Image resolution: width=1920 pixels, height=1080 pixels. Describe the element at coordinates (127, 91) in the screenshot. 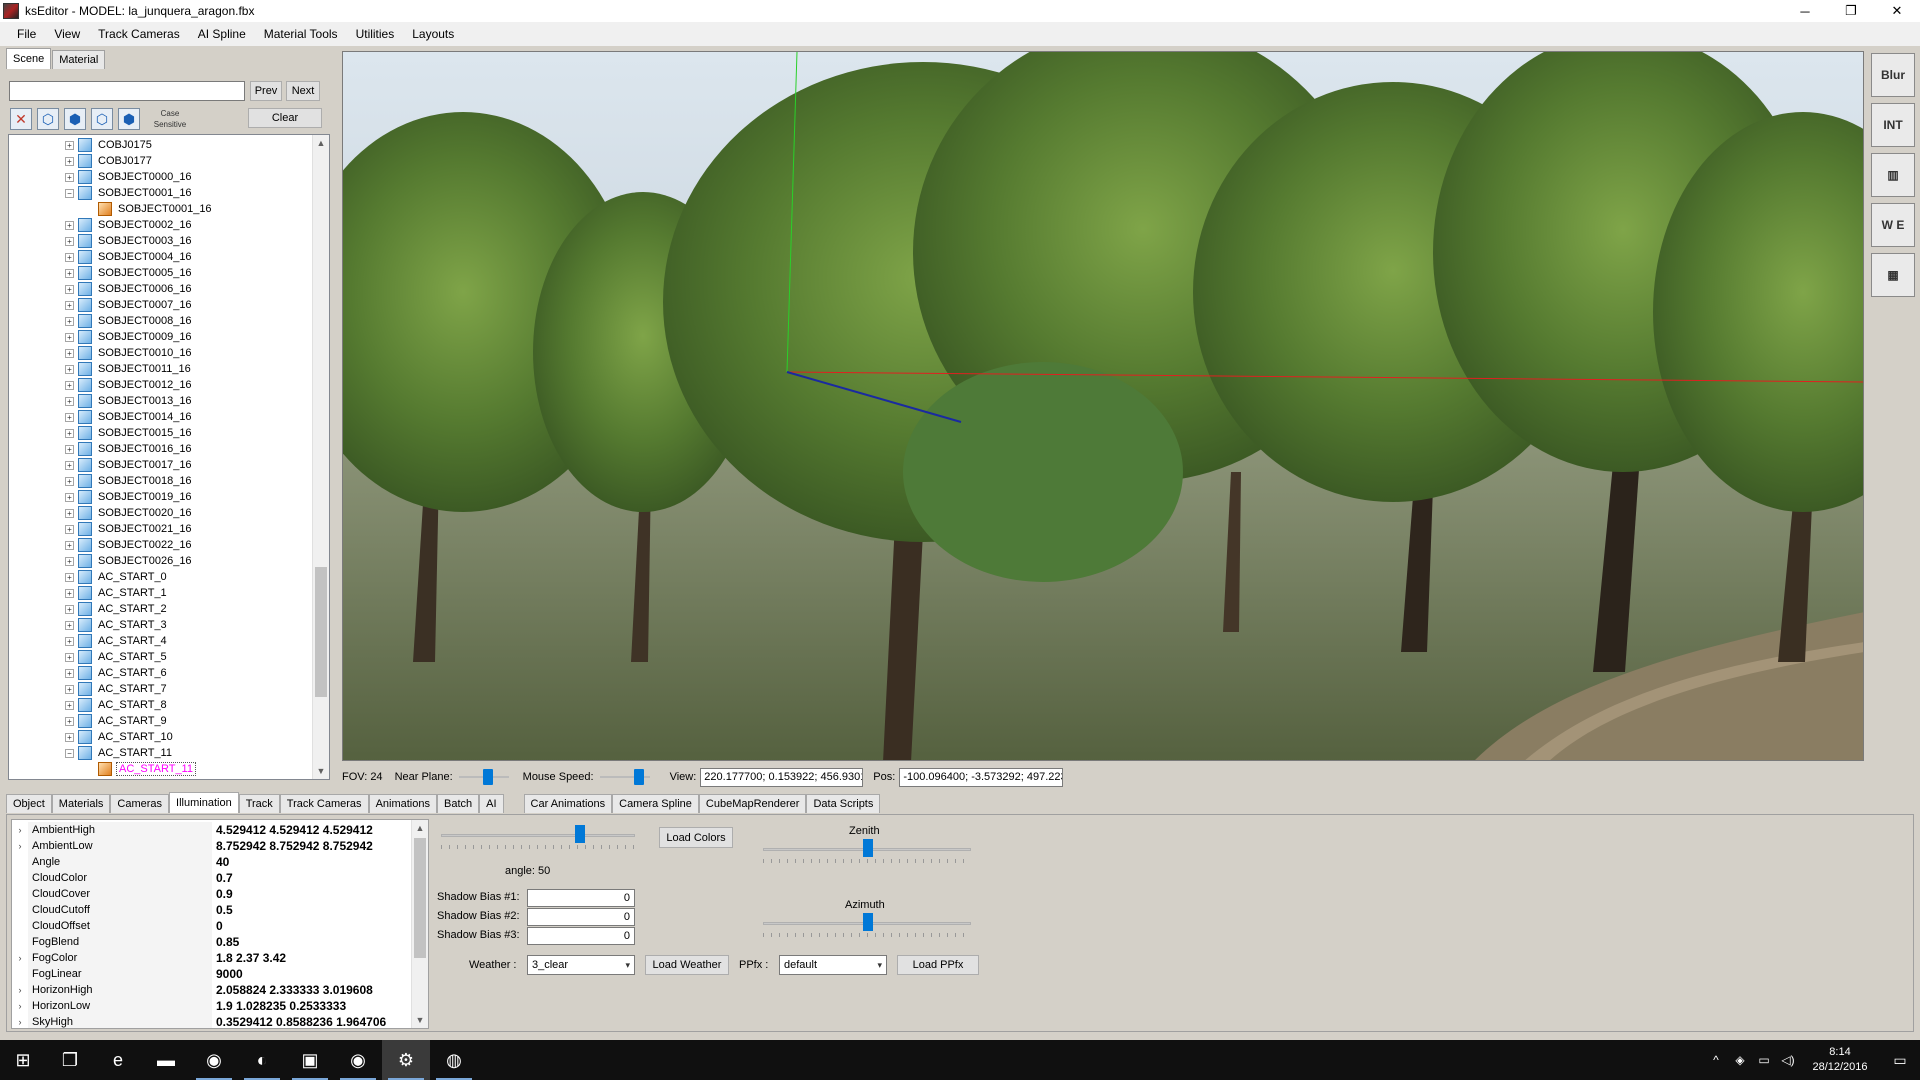

I see `search-input` at that location.